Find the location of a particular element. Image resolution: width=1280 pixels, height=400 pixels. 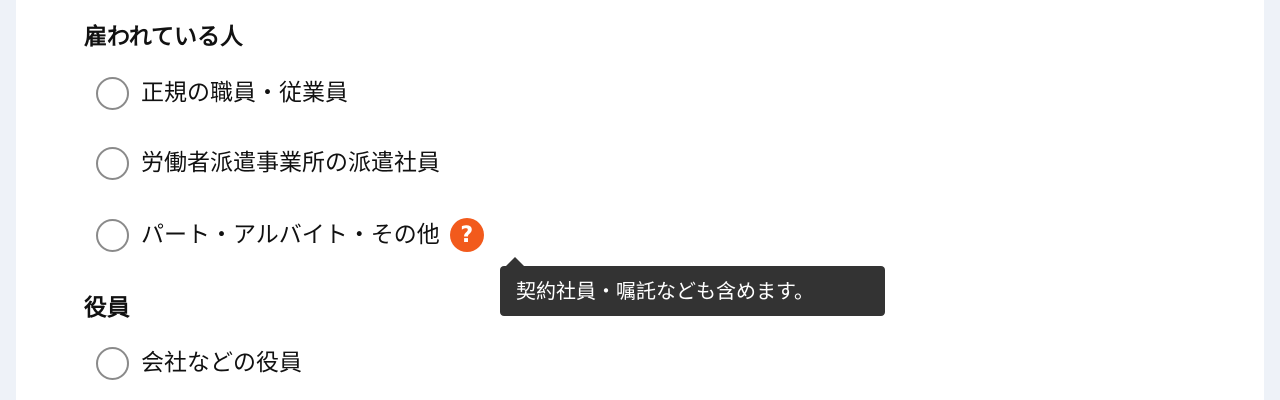

tooltip-arrow is located at coordinates (515, 261).